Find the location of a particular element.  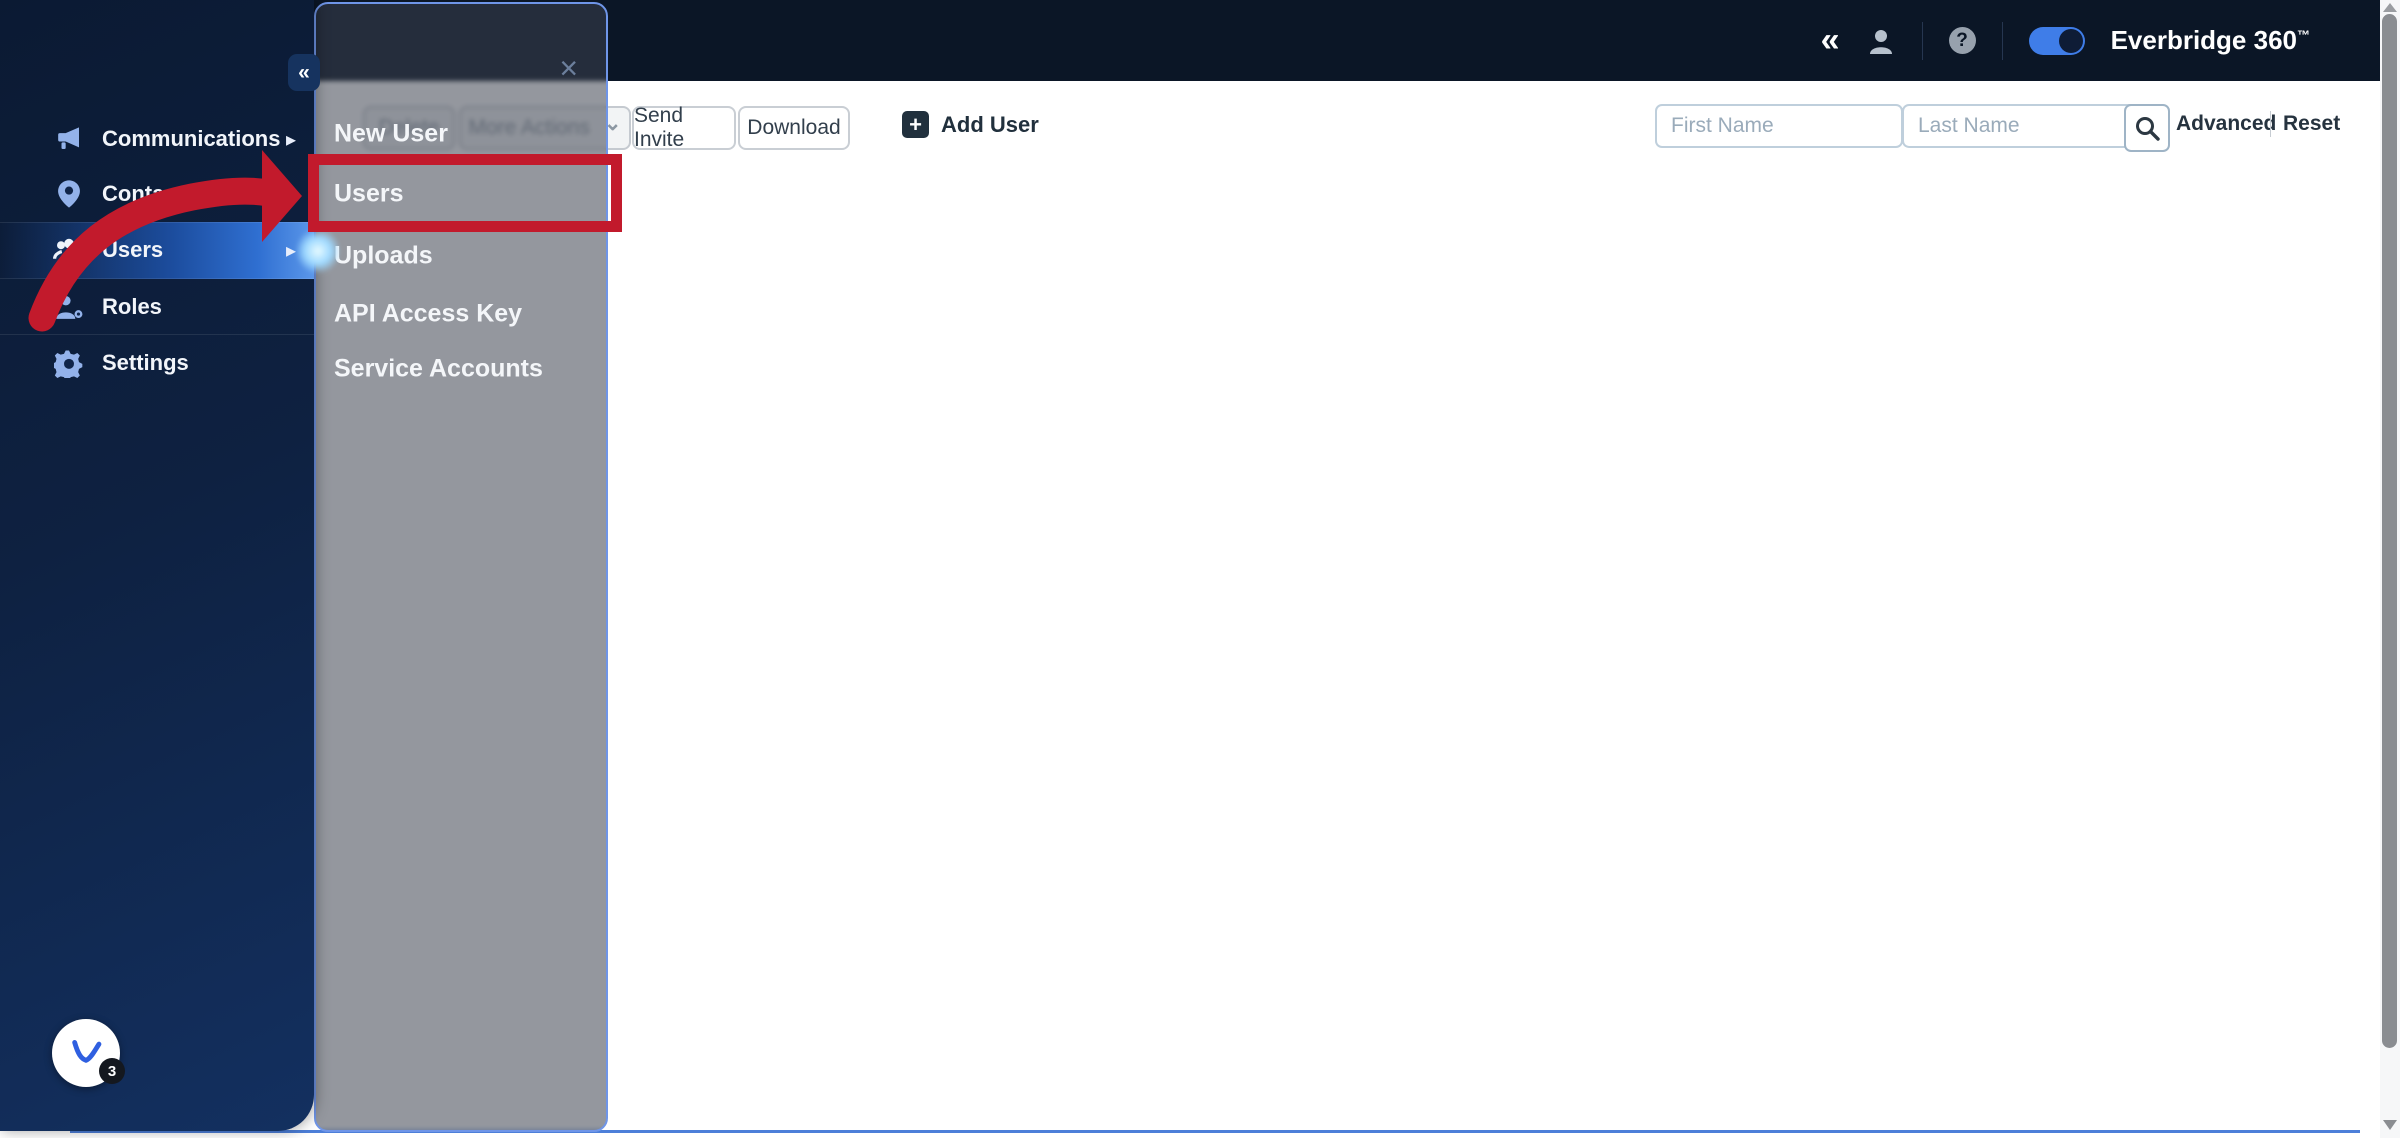

scroll-up-icon is located at coordinates (2390, 7).